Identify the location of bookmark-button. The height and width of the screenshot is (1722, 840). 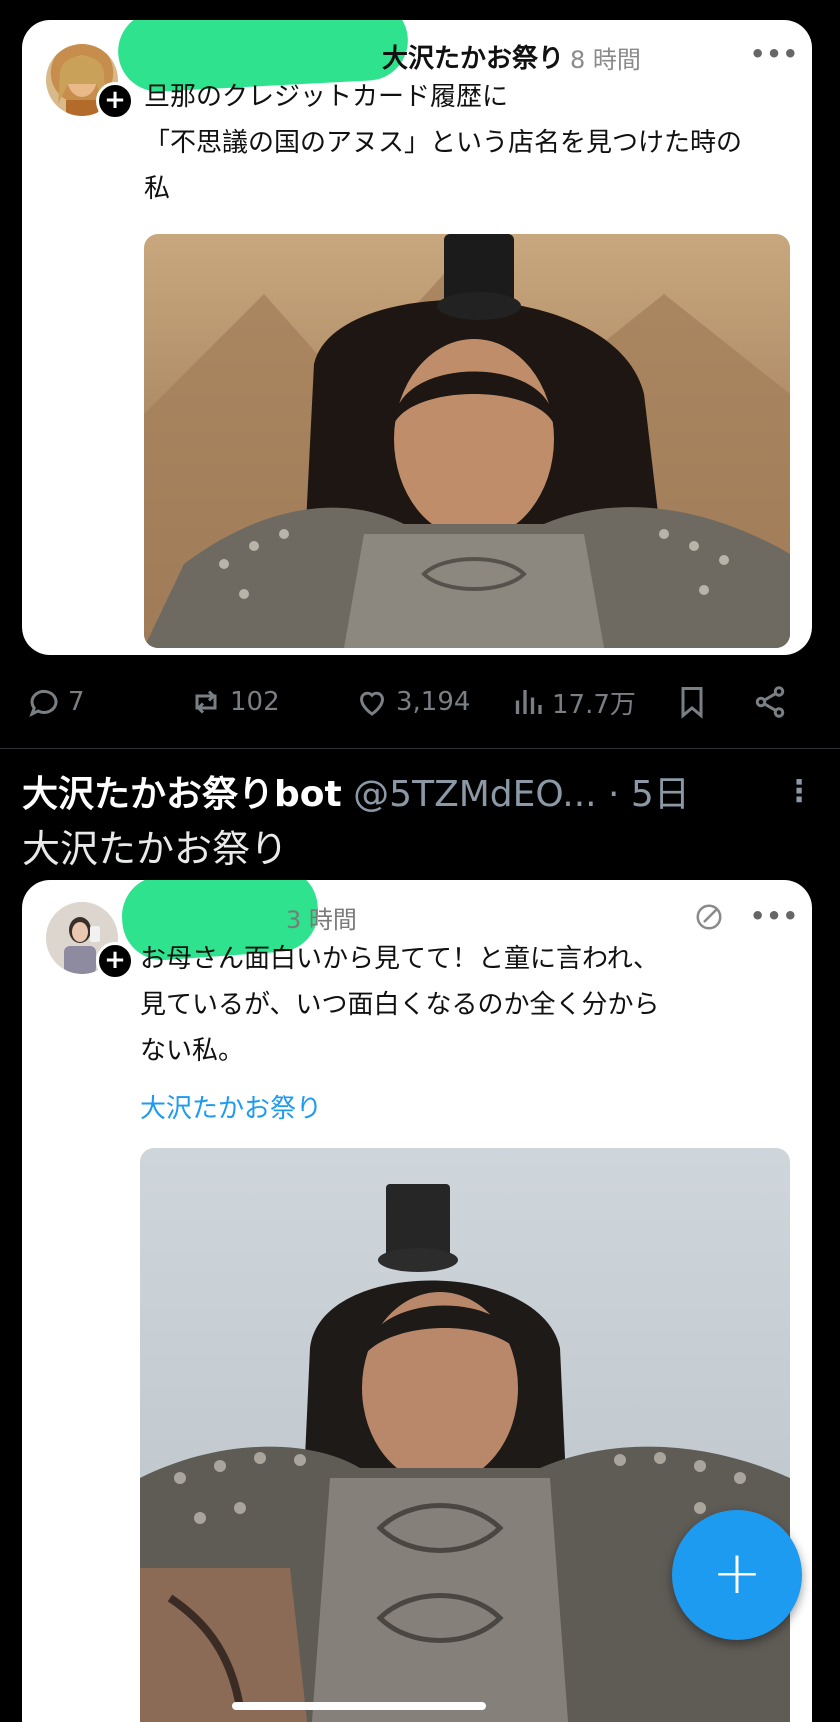
(692, 702).